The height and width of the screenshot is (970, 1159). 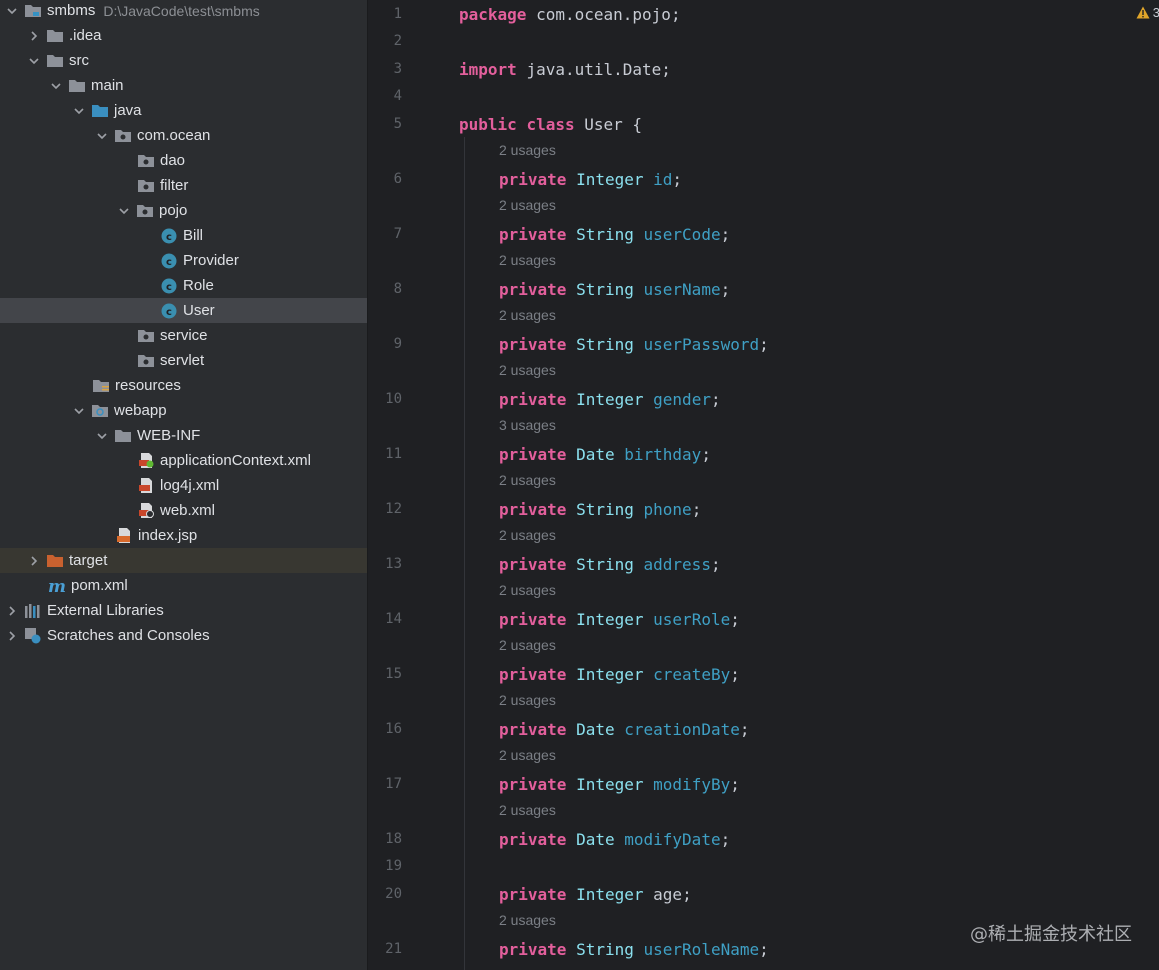 What do you see at coordinates (634, 949) in the screenshot?
I see `code-text: private String userRoleName;` at bounding box center [634, 949].